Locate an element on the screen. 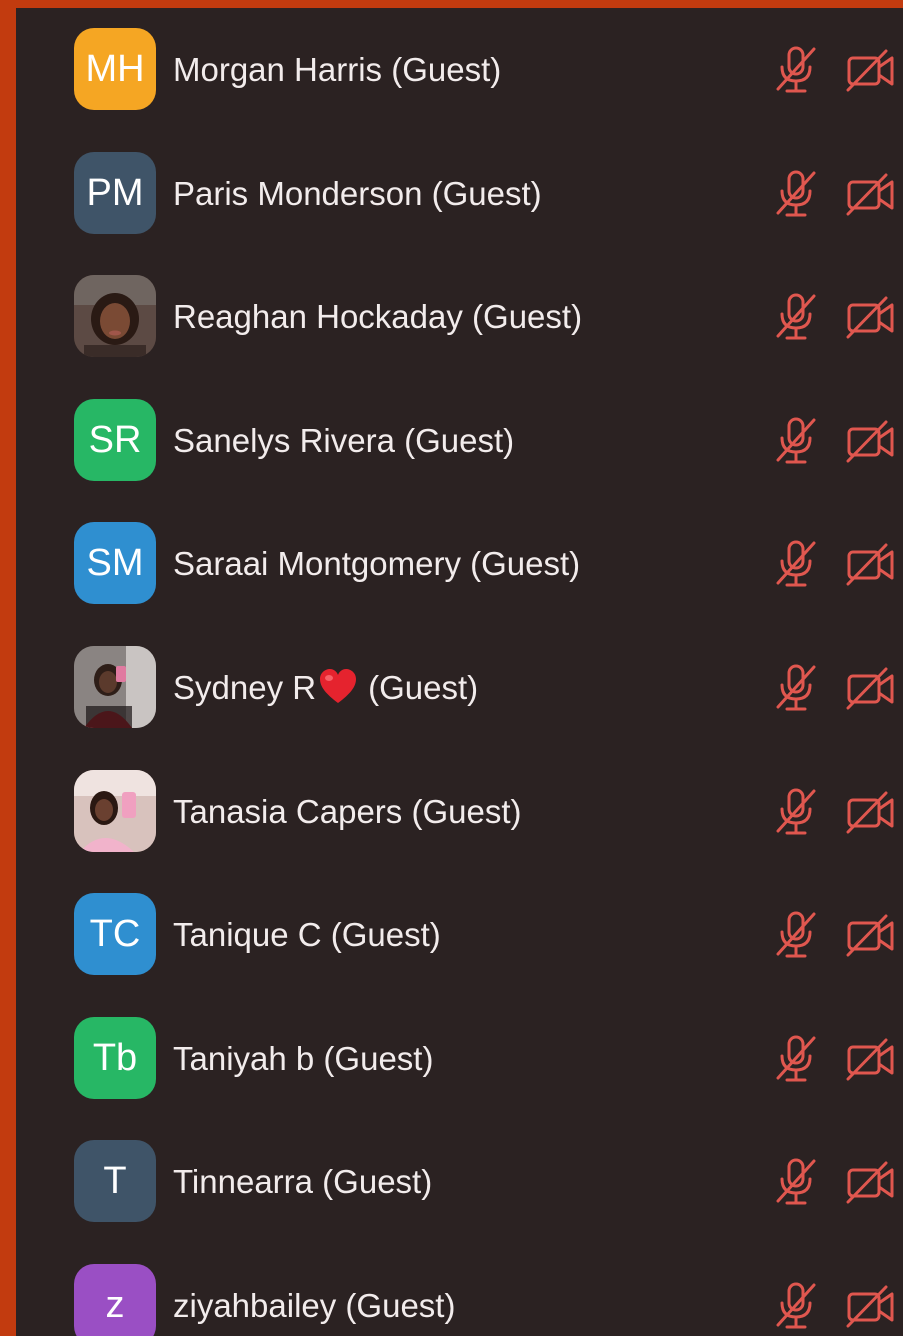 The image size is (903, 1336). participant-name: Reaghan Hockaday (Guest) is located at coordinates (378, 317).